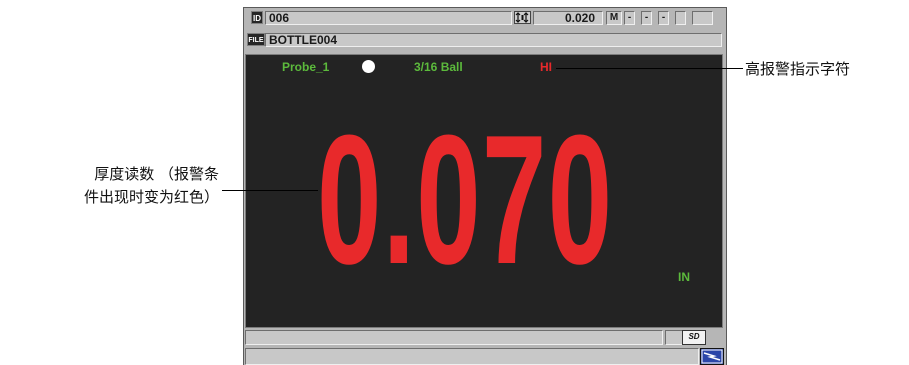 Image resolution: width=909 pixels, height=365 pixels. Describe the element at coordinates (388, 18) in the screenshot. I see `id-field: 006` at that location.